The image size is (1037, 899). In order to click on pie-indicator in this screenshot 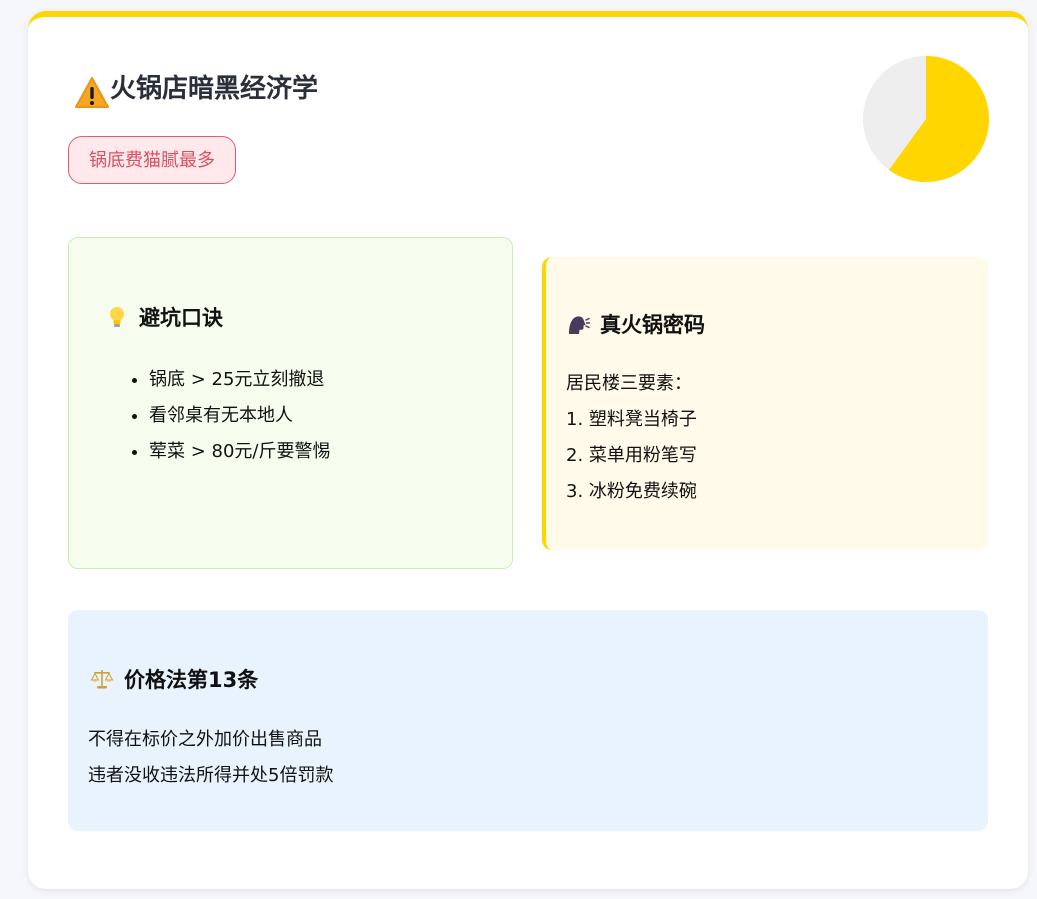, I will do `click(926, 119)`.